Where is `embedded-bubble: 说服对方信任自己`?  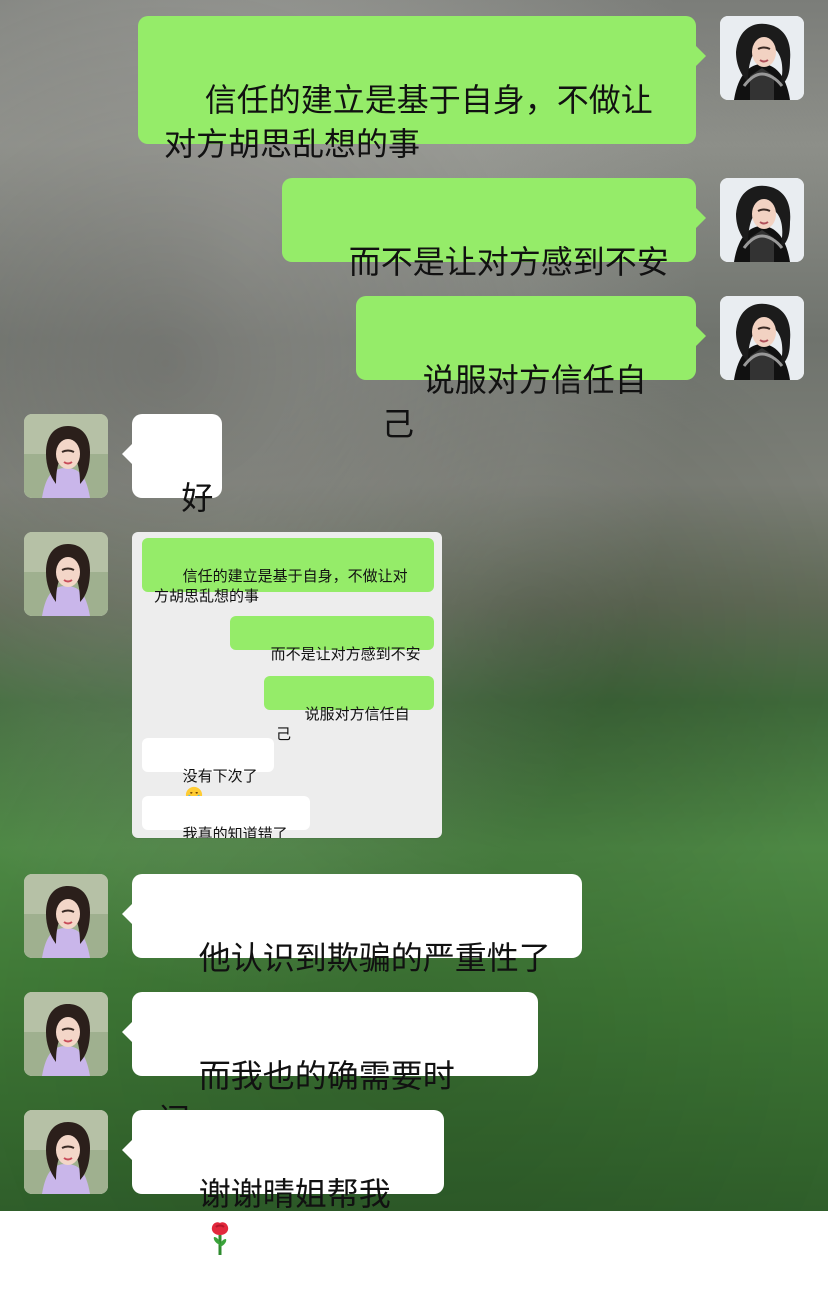 embedded-bubble: 说服对方信任自己 is located at coordinates (349, 709).